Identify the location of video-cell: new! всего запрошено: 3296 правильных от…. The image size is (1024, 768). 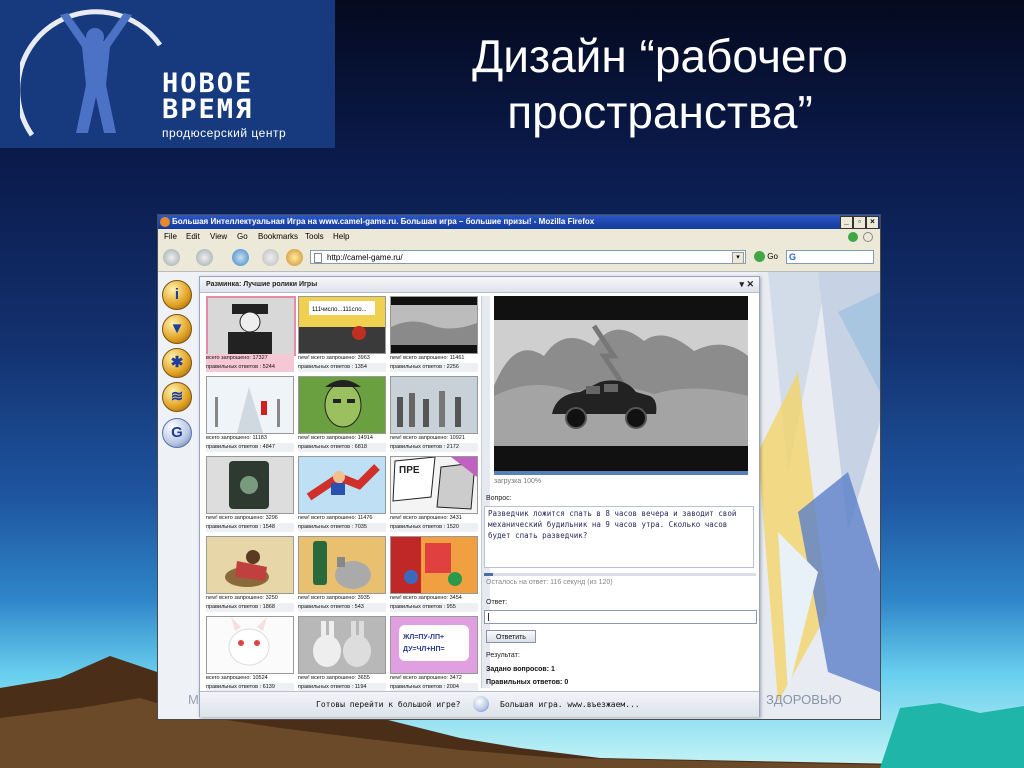
(250, 495).